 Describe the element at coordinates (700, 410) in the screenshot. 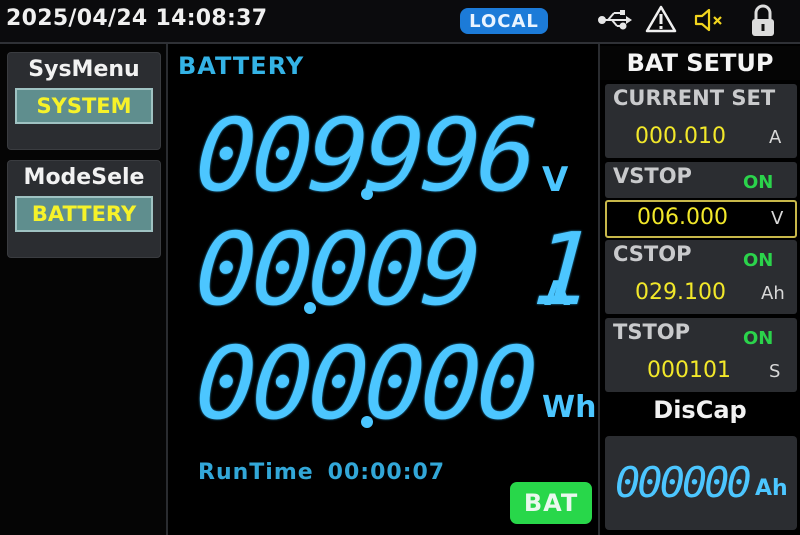

I see `discap-title: DisCap` at that location.